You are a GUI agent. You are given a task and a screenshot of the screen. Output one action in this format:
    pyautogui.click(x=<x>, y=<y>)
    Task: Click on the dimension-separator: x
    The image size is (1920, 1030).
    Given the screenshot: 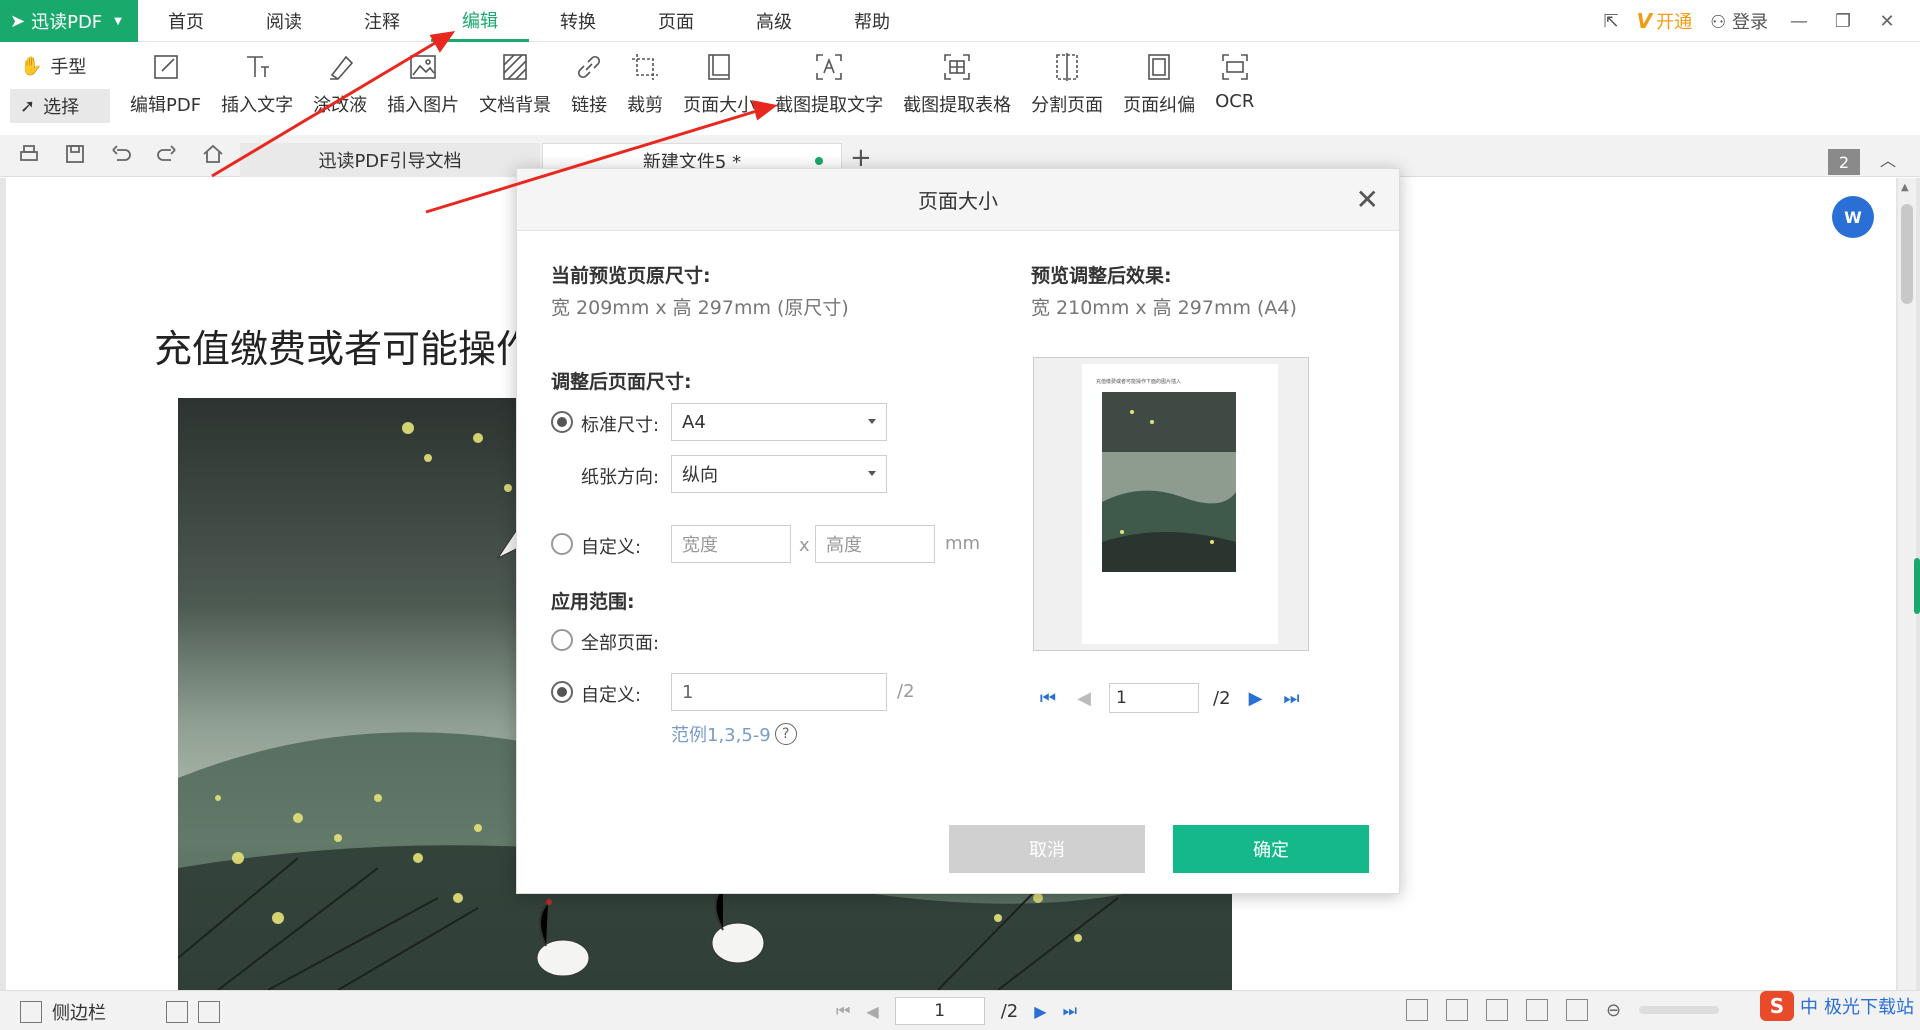 What is the action you would take?
    pyautogui.click(x=804, y=545)
    